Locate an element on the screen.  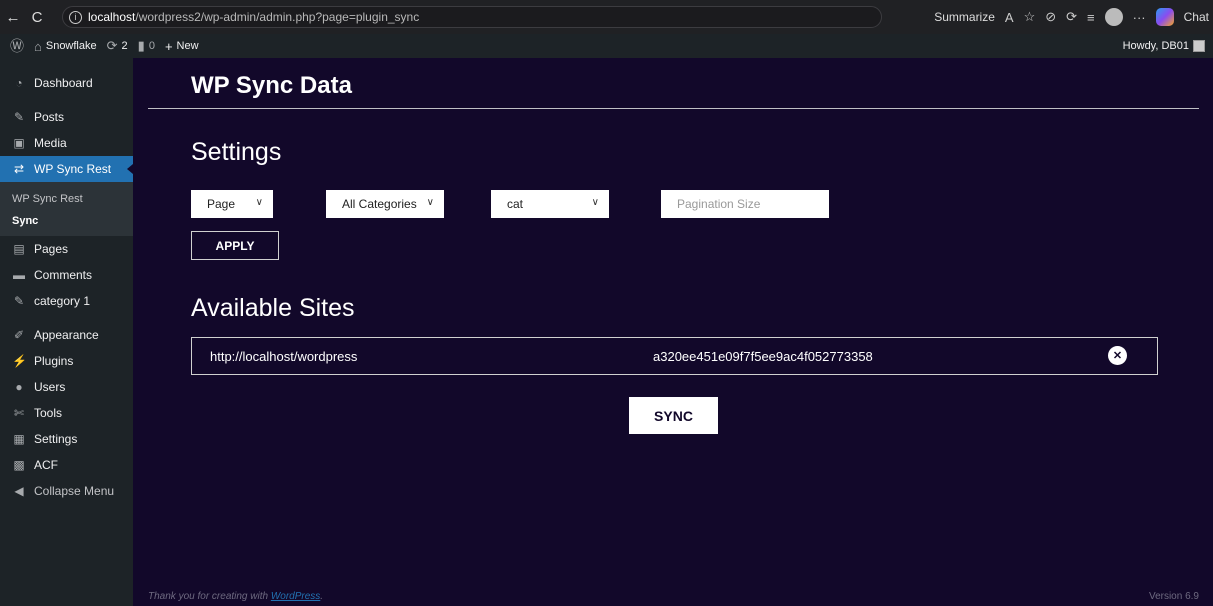
sidebar-item-collapse-menu: ◀ Collapse Menu is located at coordinates (66, 491).